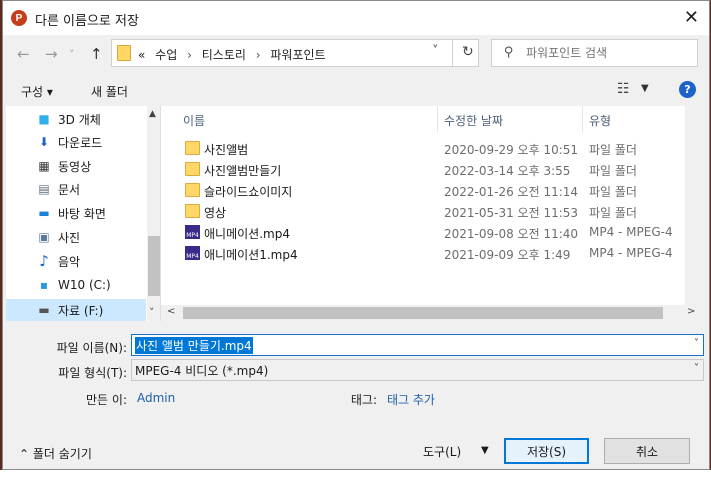 The height and width of the screenshot is (478, 711). I want to click on breadcrumb-item: 수업, so click(166, 55).